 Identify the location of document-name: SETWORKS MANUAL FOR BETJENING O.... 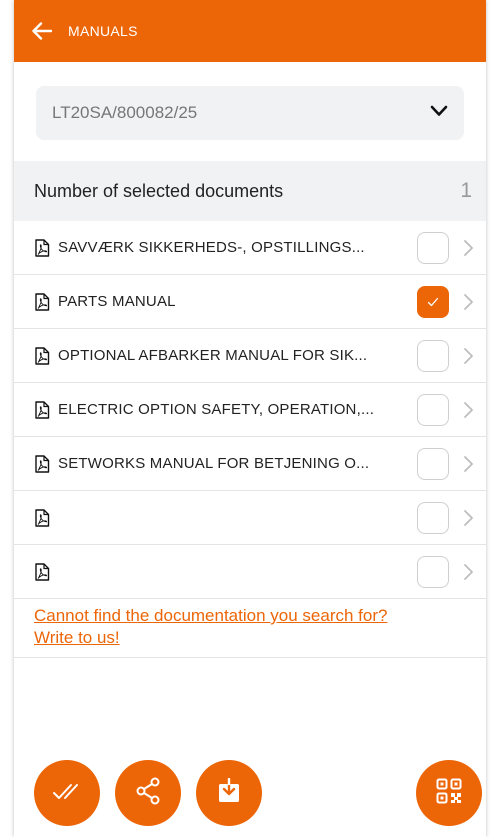
(214, 463).